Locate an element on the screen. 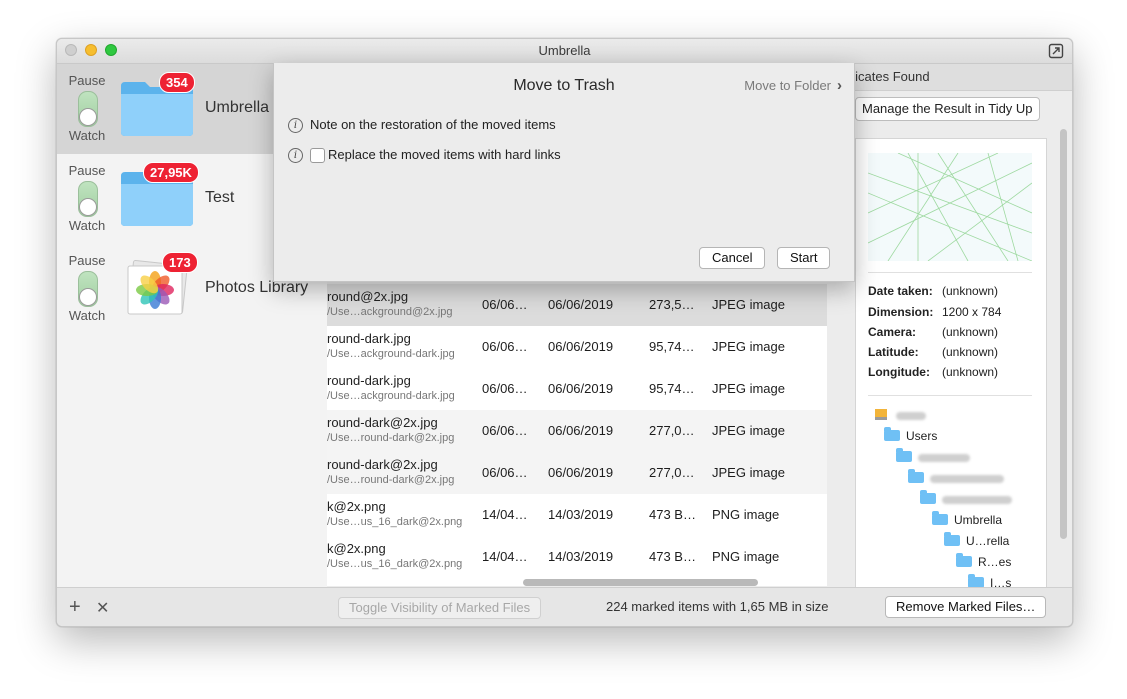  detail-latitude: Latitude: (unknown) is located at coordinates (933, 352).